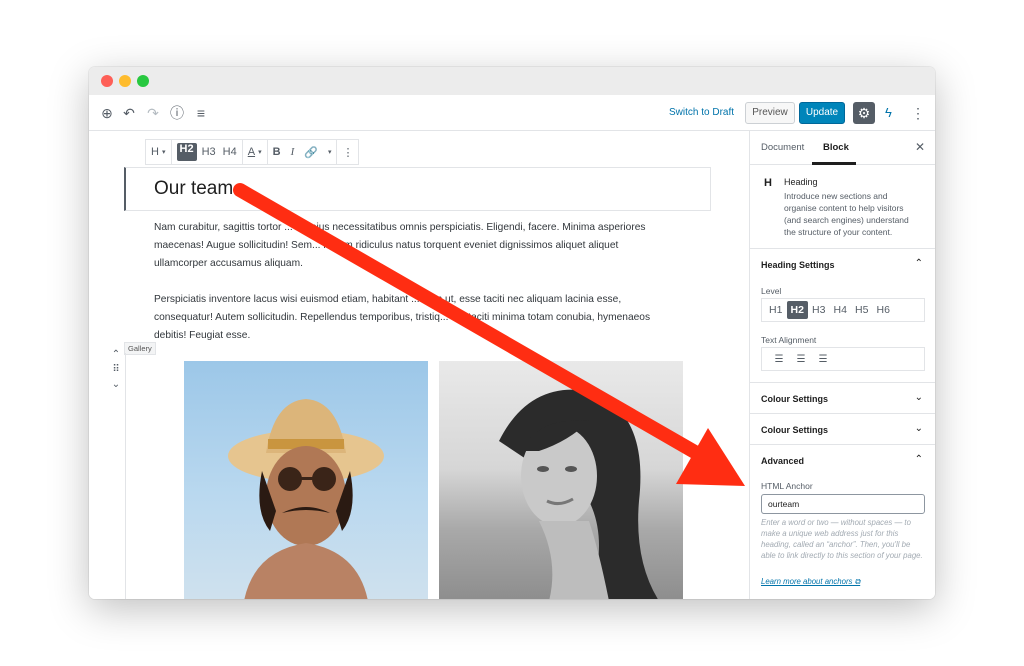 Image resolution: width=1024 pixels, height=666 pixels. I want to click on gallery-block-border, so click(125, 476).